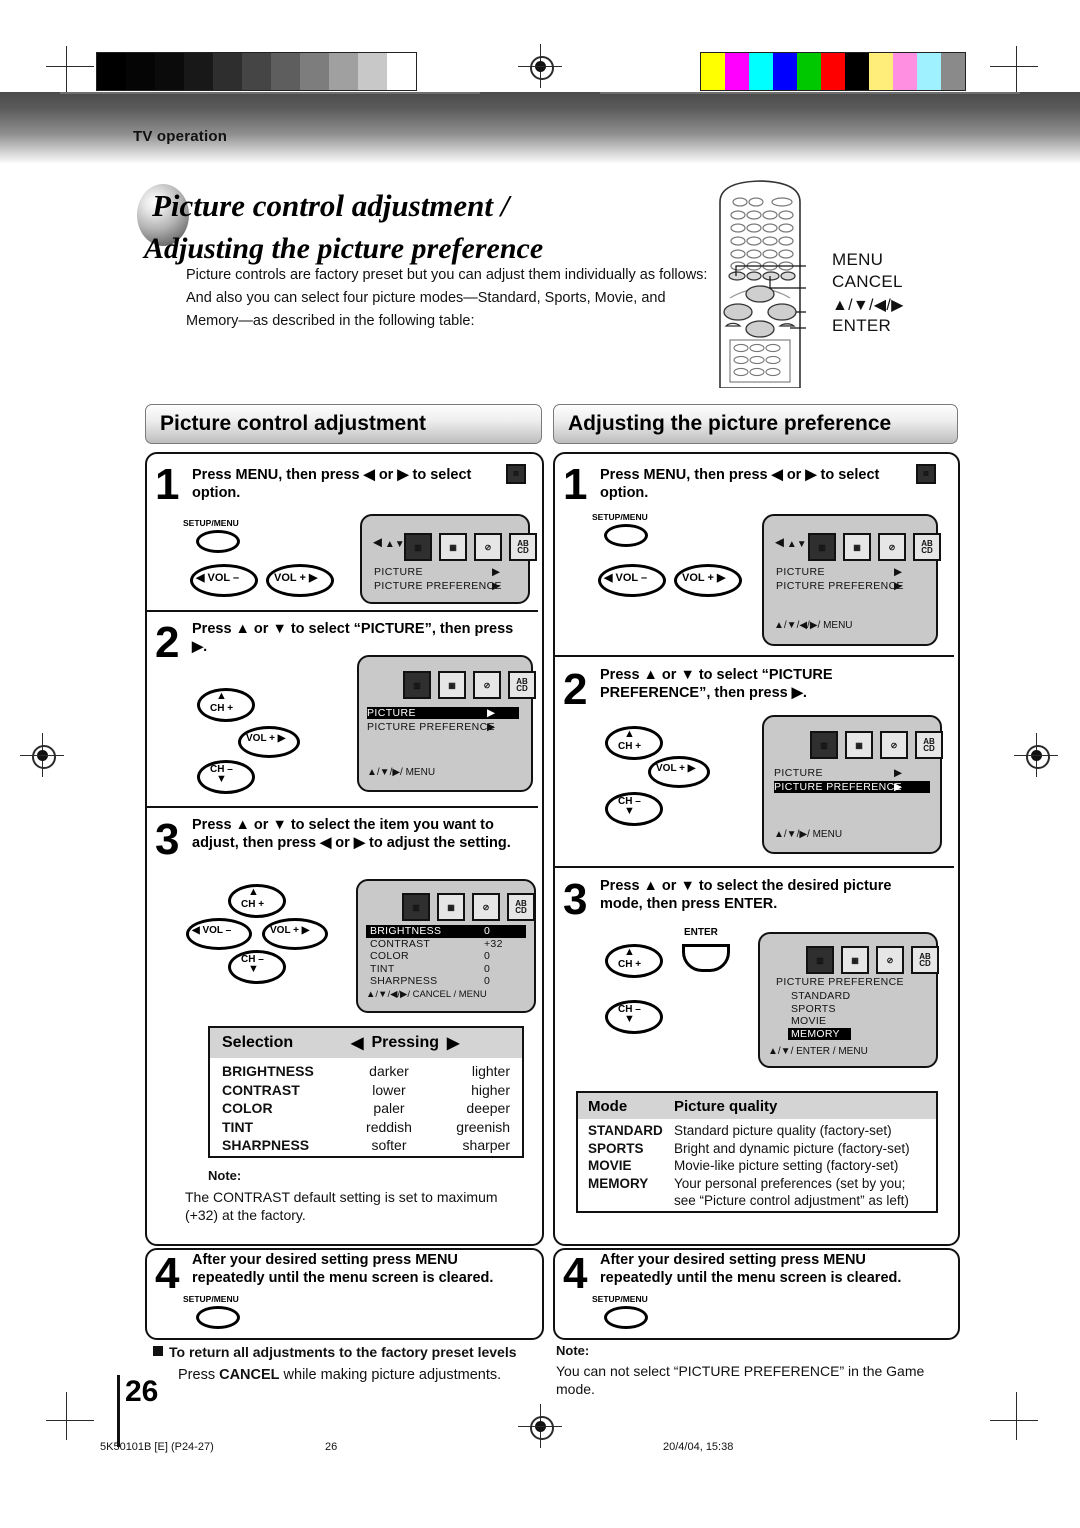 This screenshot has width=1080, height=1528. I want to click on osd-item-picture: PICTURE ▶, so click(443, 713).